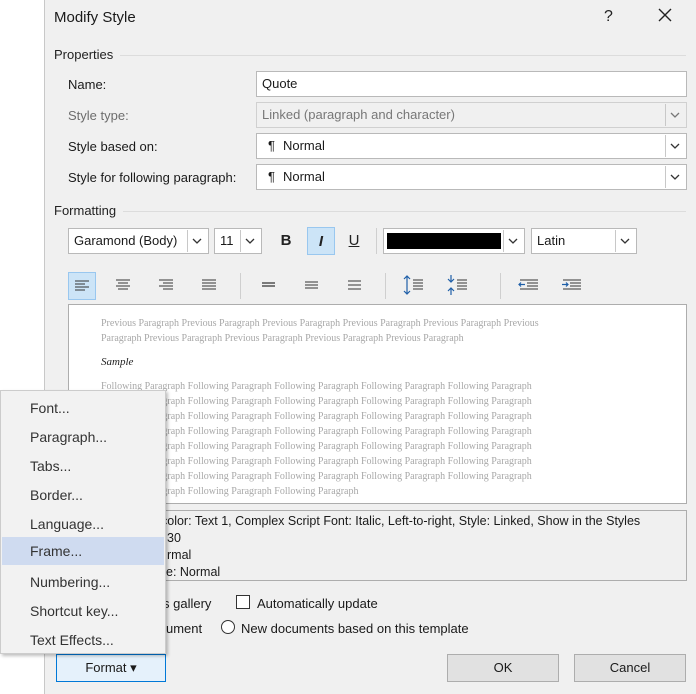  Describe the element at coordinates (471, 146) in the screenshot. I see `style-based-on-select: ¶ Normal` at that location.